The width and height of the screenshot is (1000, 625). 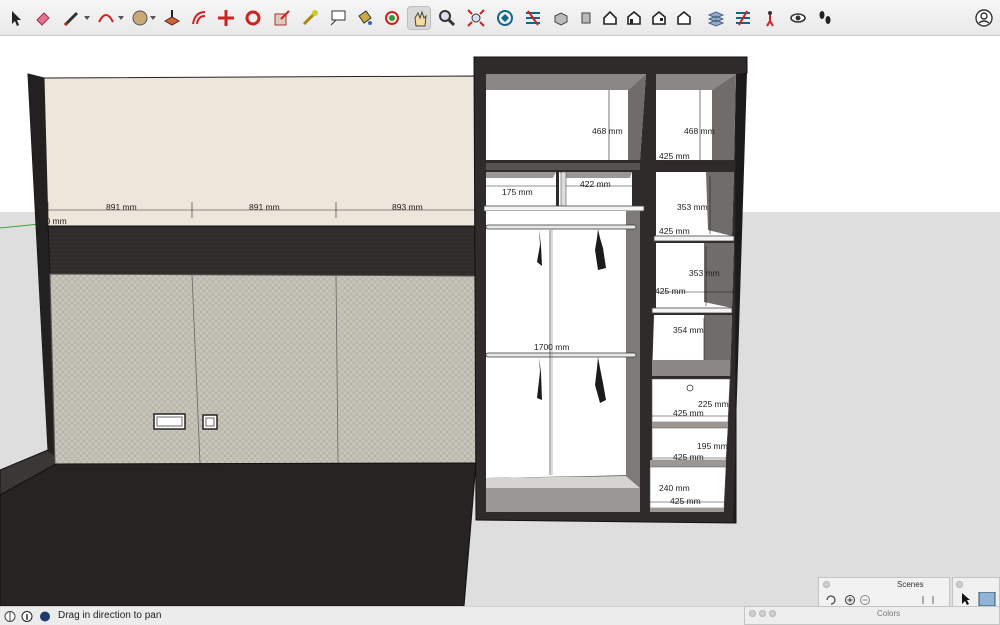 What do you see at coordinates (282, 18) in the screenshot?
I see `scale-tool-icon` at bounding box center [282, 18].